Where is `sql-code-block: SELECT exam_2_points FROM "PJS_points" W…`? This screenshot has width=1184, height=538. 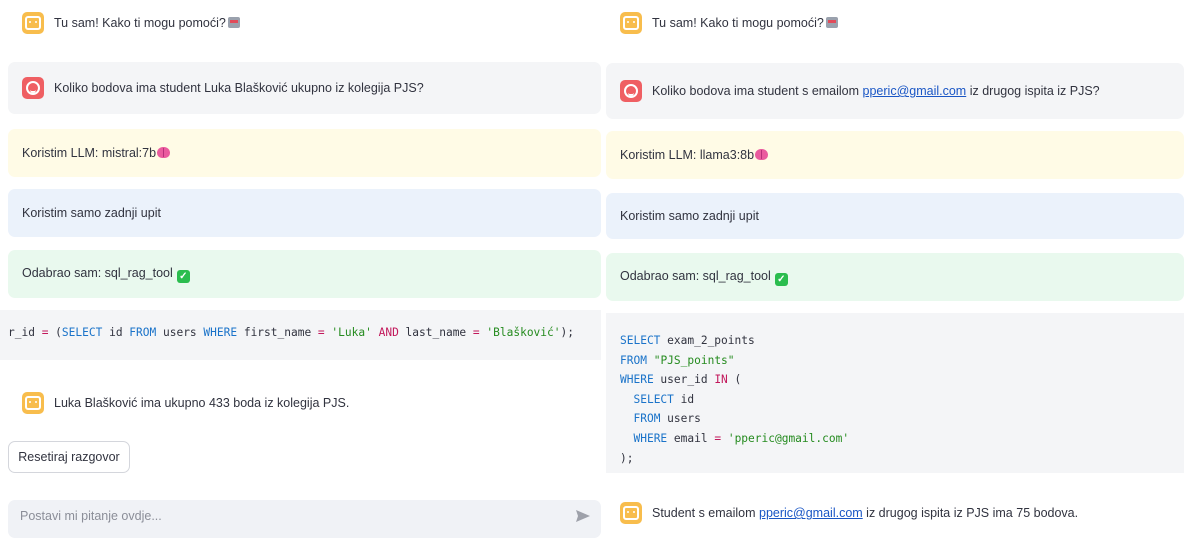
sql-code-block: SELECT exam_2_points FROM "PJS_points" W… is located at coordinates (895, 393).